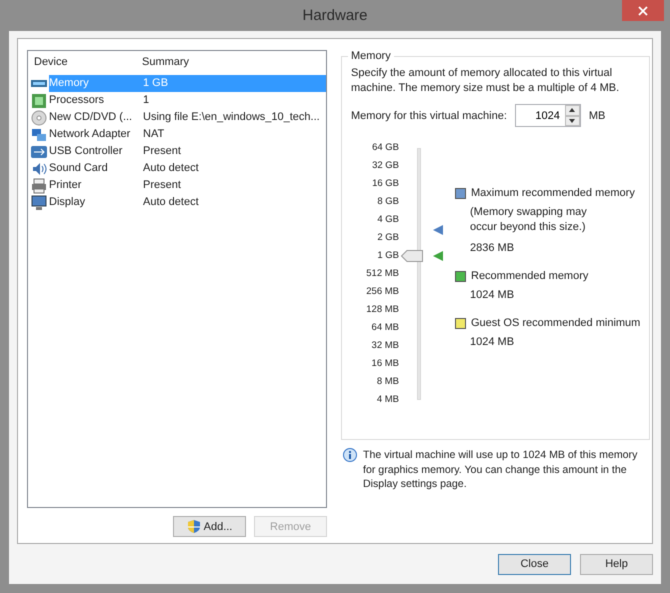  Describe the element at coordinates (39, 168) in the screenshot. I see `speaker-icon` at that location.